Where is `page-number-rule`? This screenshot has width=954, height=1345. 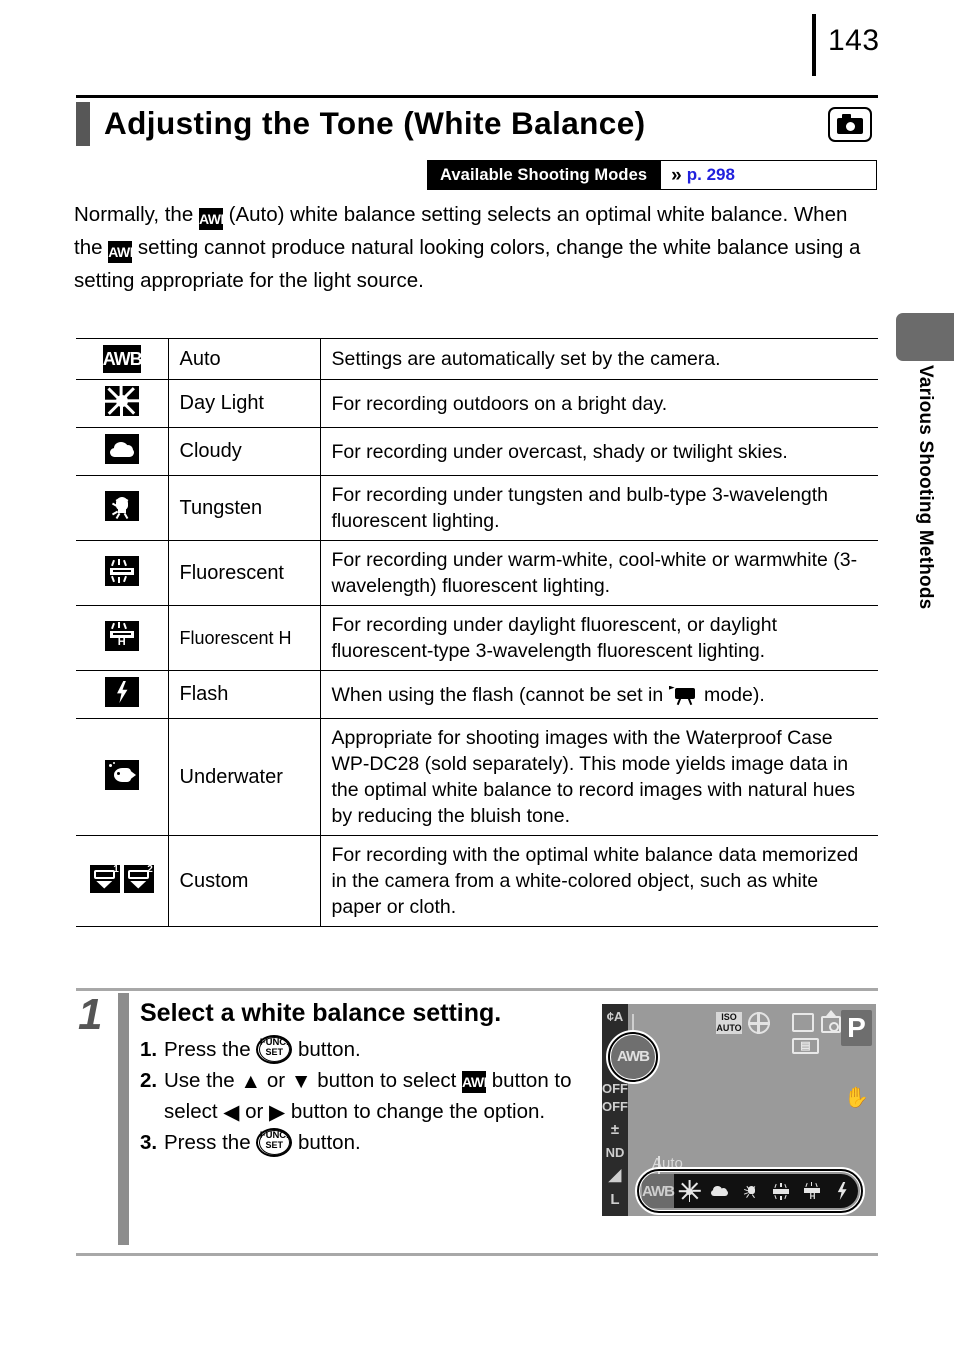
page-number-rule is located at coordinates (814, 45).